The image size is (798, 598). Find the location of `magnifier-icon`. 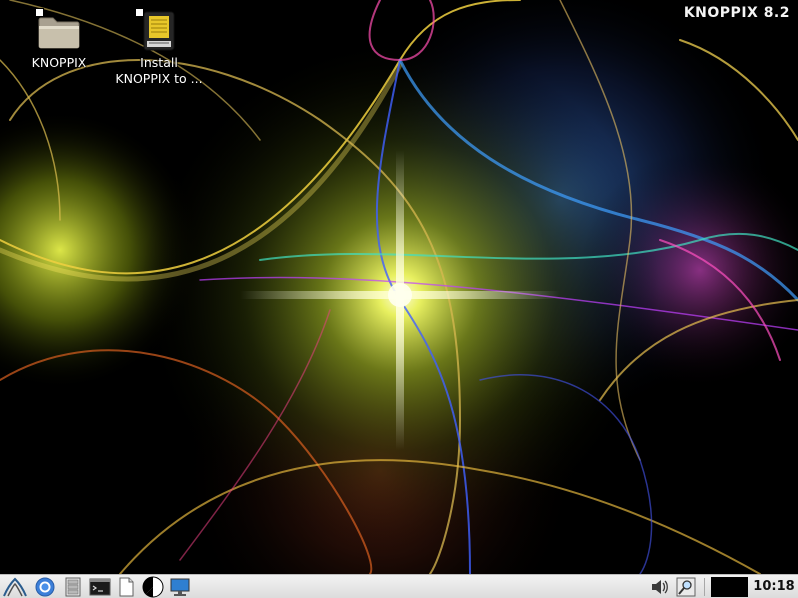

magnifier-icon is located at coordinates (686, 587).